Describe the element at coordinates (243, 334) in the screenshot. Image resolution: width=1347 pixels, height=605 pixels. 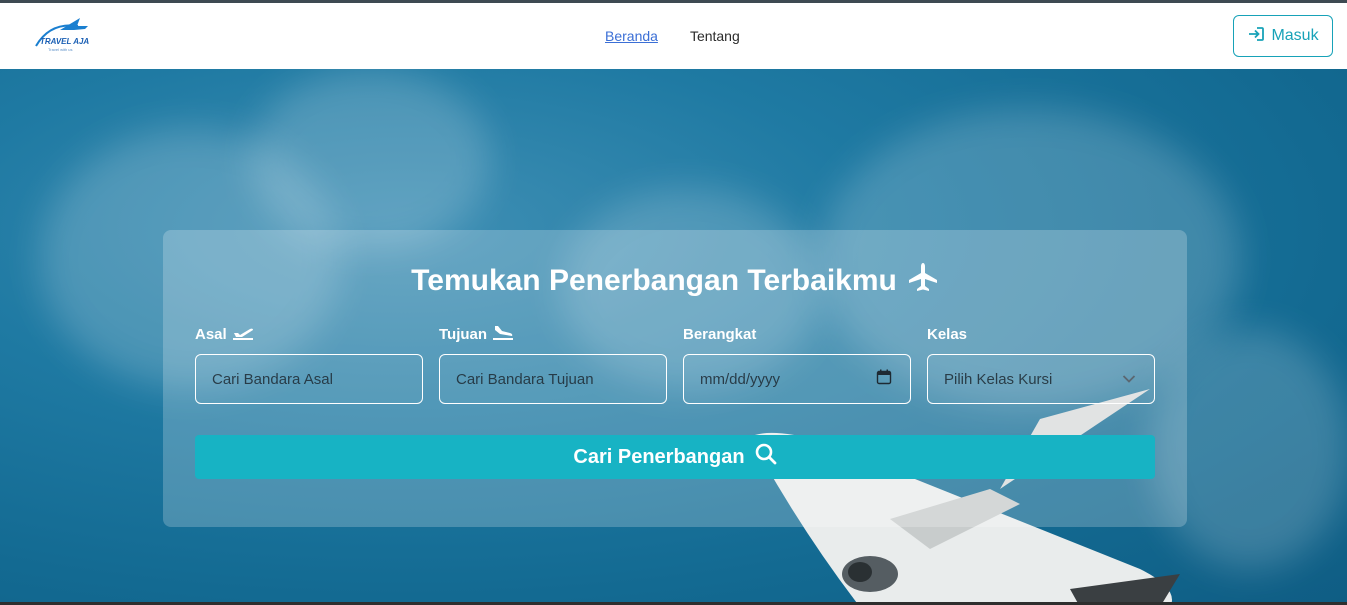
I see `plane-departure-icon` at that location.